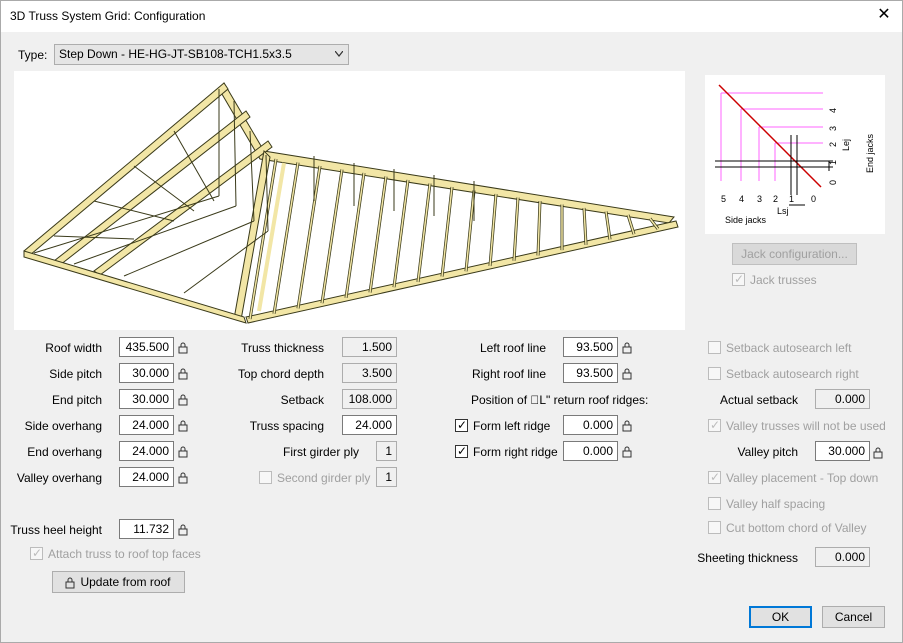 The image size is (903, 643). Describe the element at coordinates (146, 373) in the screenshot. I see `side-pitch-field: 30.000` at that location.